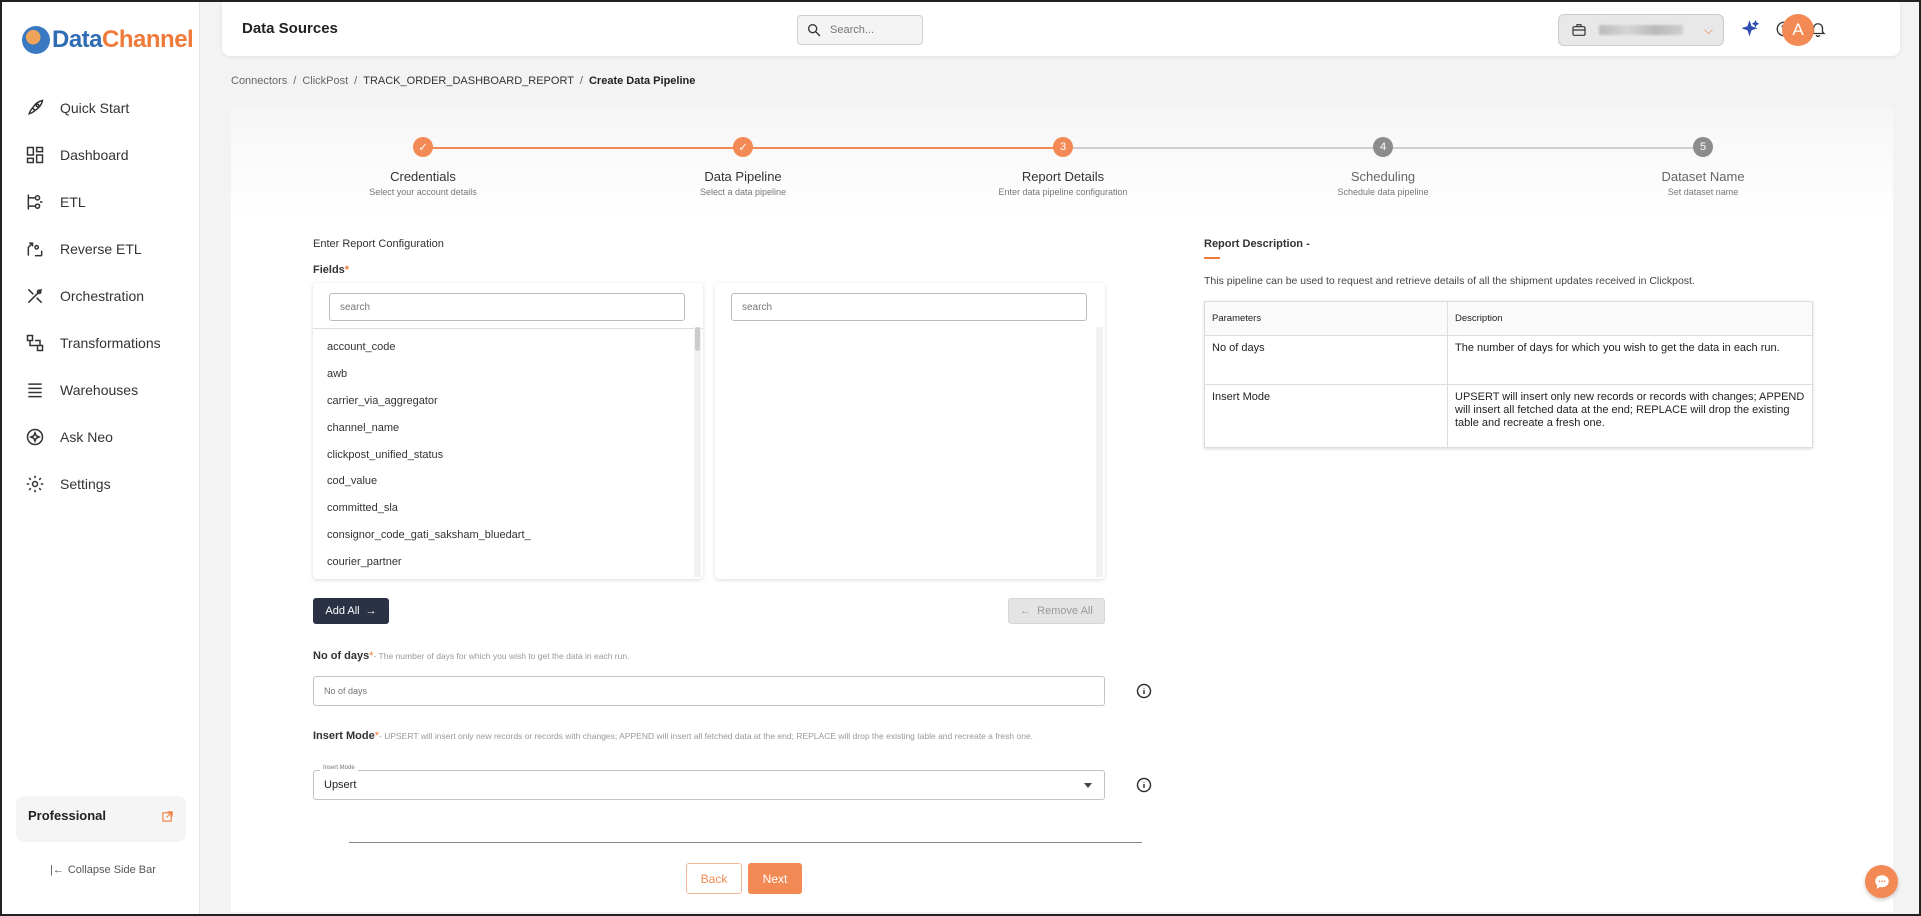 The width and height of the screenshot is (1921, 916). I want to click on step-subtitle: Set dataset name, so click(1703, 192).